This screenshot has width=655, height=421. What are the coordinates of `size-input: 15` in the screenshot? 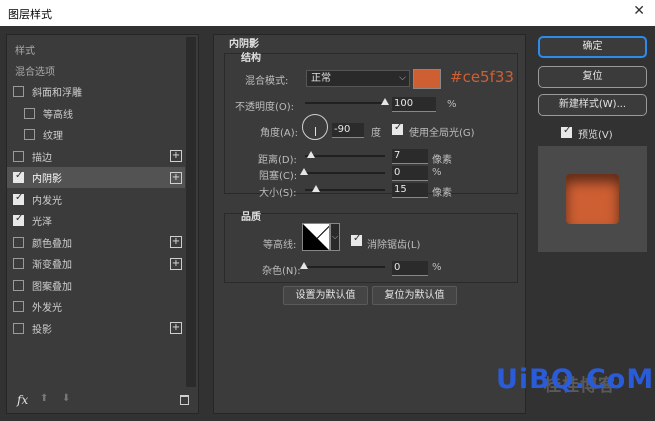 It's located at (410, 190).